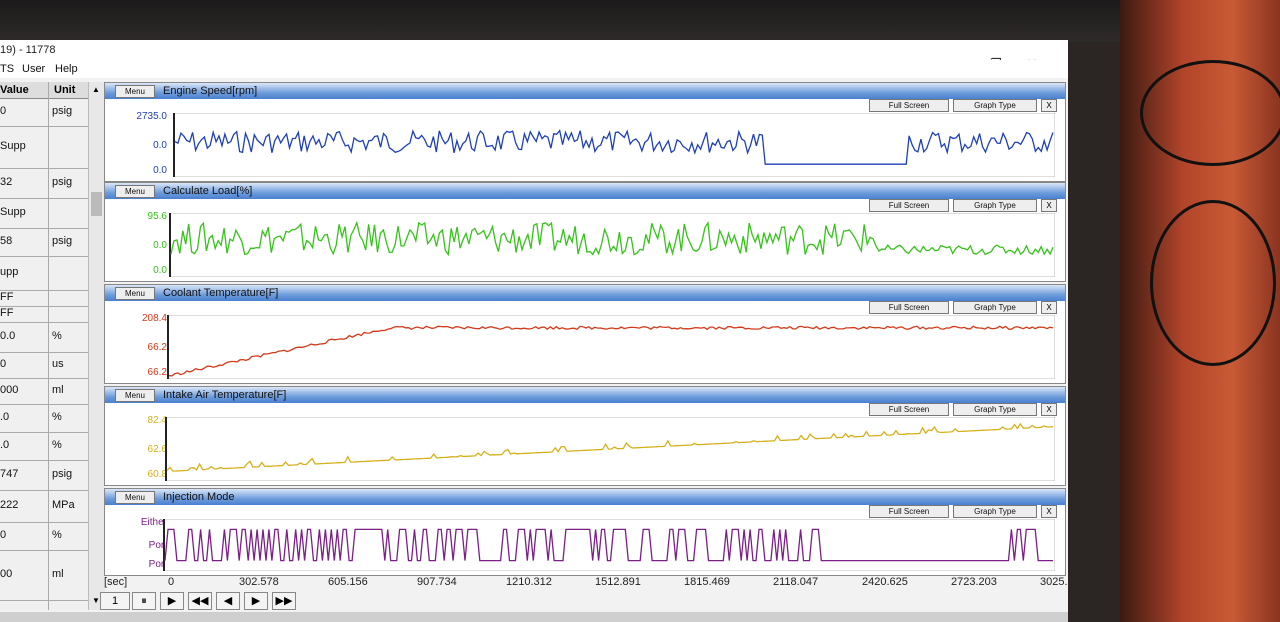 Image resolution: width=1280 pixels, height=622 pixels. Describe the element at coordinates (885, 582) in the screenshot. I see `time-tick-label: 2420.625` at that location.